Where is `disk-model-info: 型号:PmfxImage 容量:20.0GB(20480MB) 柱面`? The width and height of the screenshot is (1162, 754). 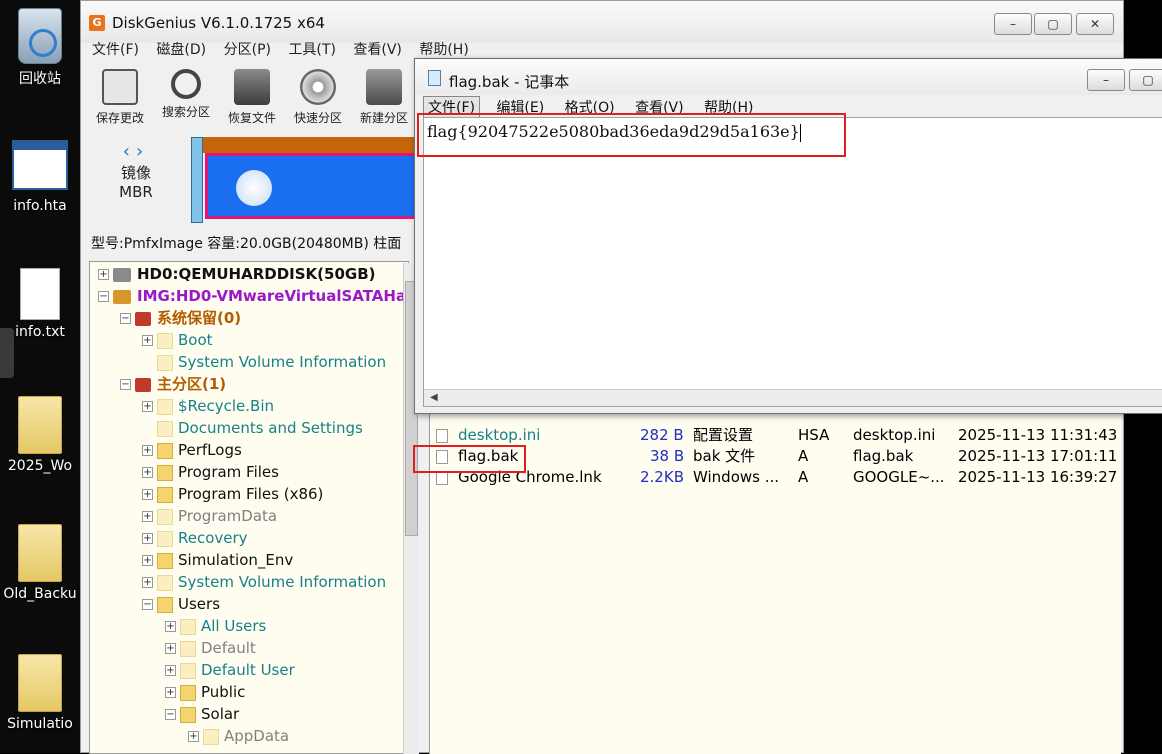
disk-model-info: 型号:PmfxImage 容量:20.0GB(20480MB) 柱面 is located at coordinates (246, 244).